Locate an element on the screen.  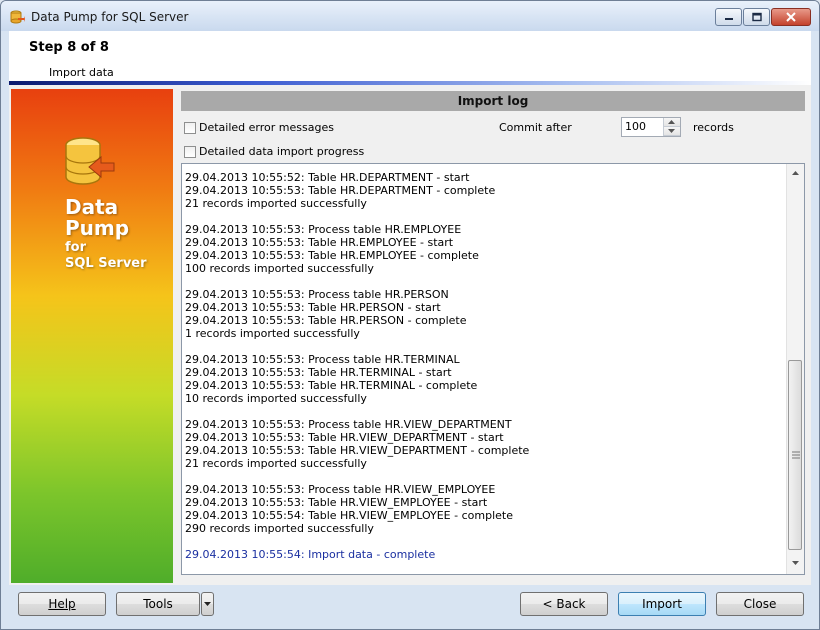
back-button-label: < Back is located at coordinates (564, 604).